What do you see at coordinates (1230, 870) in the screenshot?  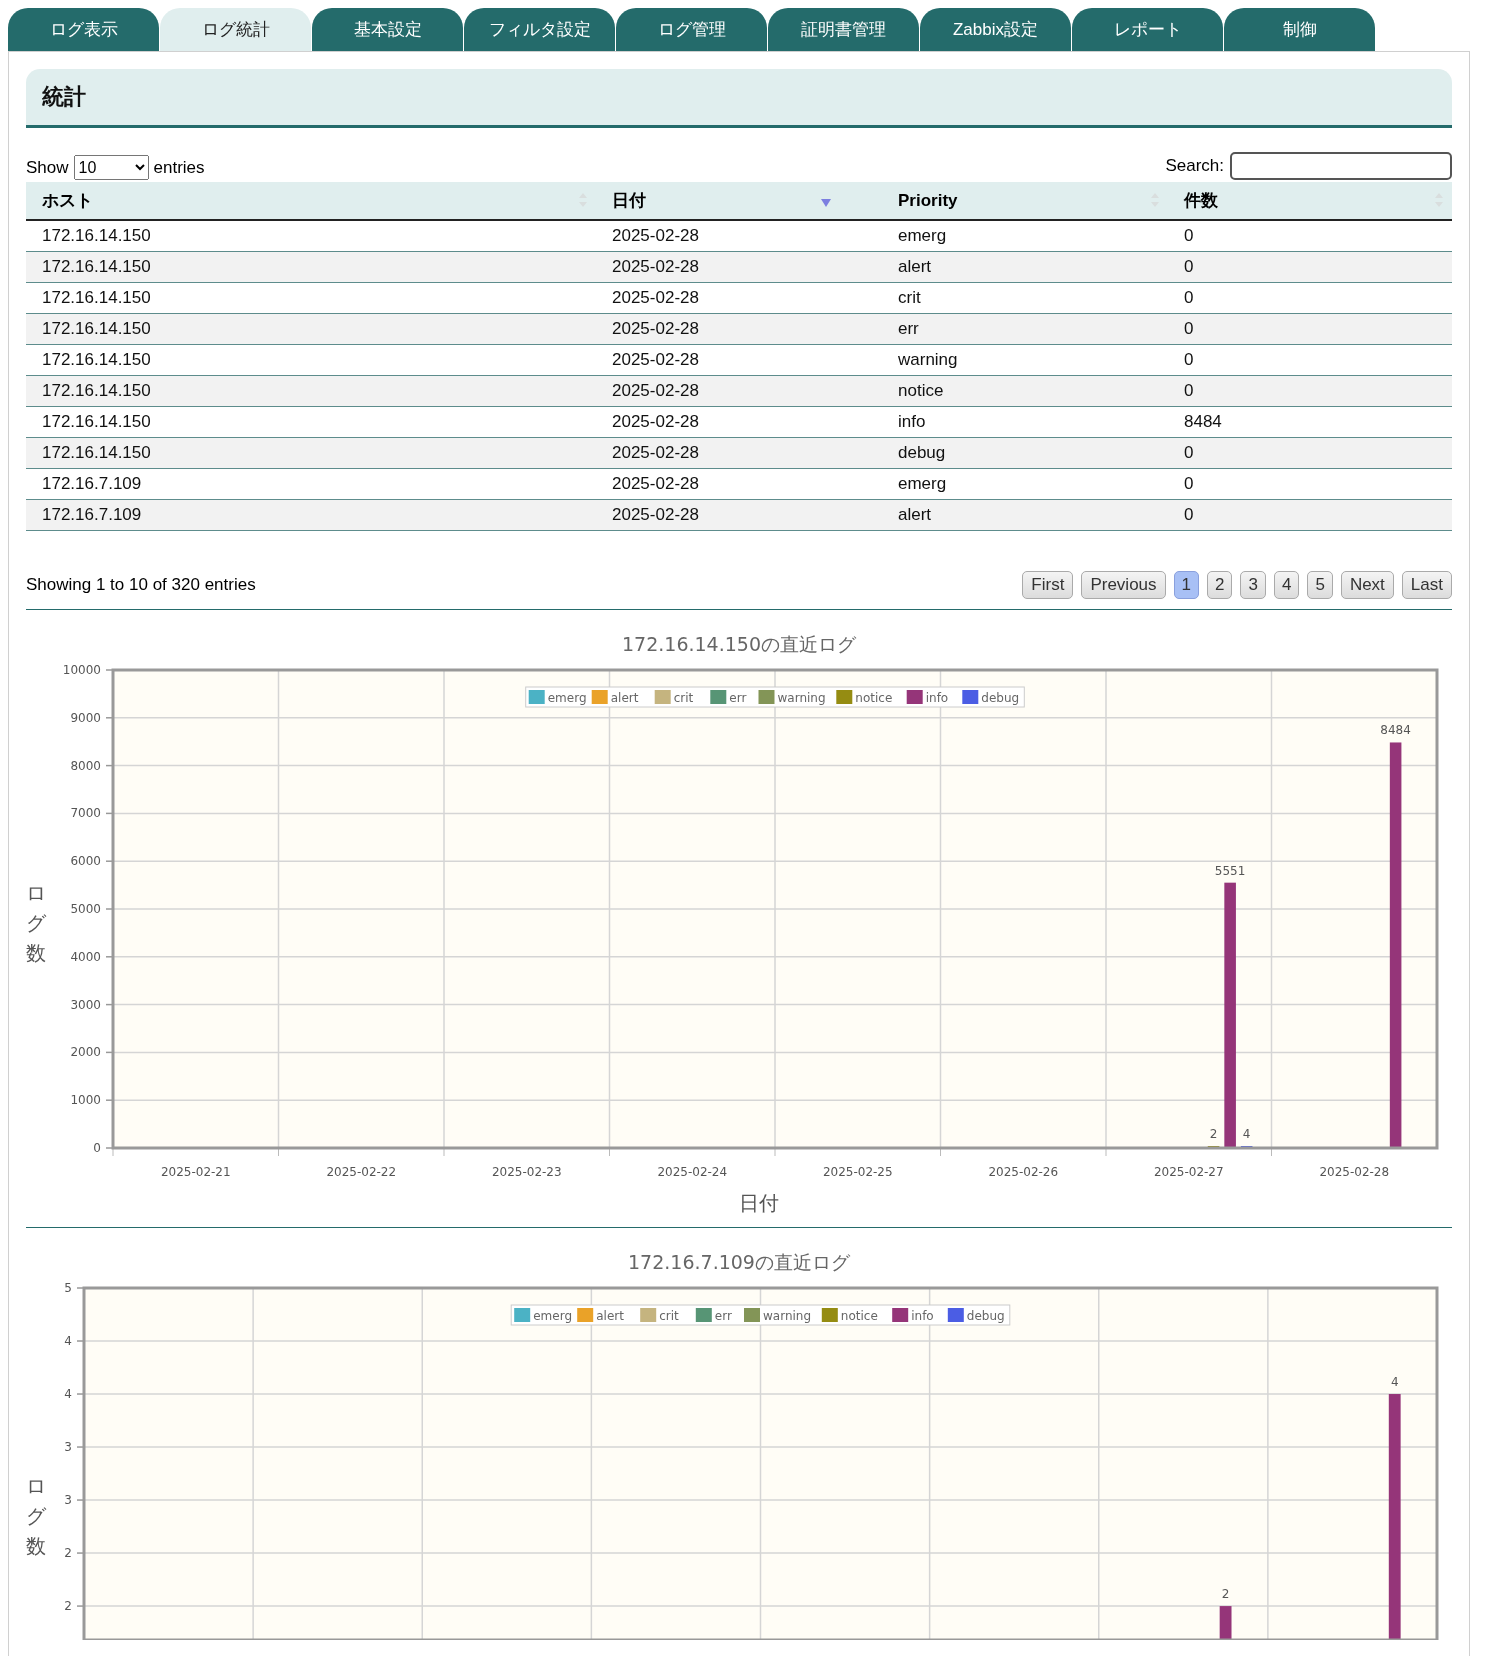 I see `data-label: 5551` at bounding box center [1230, 870].